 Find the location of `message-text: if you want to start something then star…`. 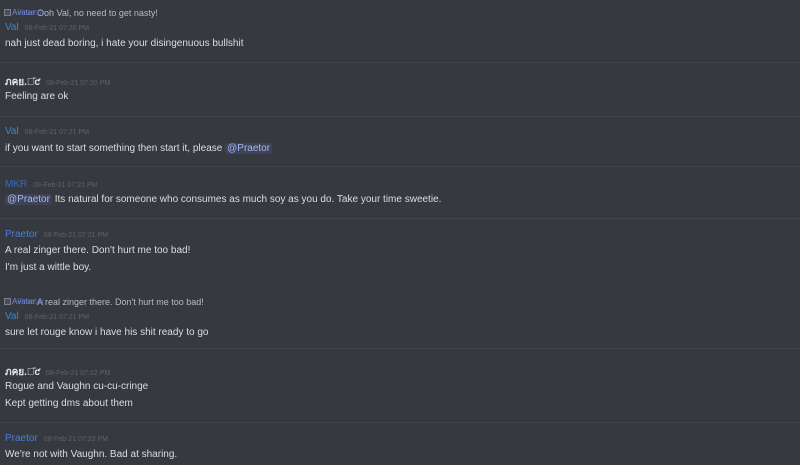

message-text: if you want to start something then star… is located at coordinates (139, 149).